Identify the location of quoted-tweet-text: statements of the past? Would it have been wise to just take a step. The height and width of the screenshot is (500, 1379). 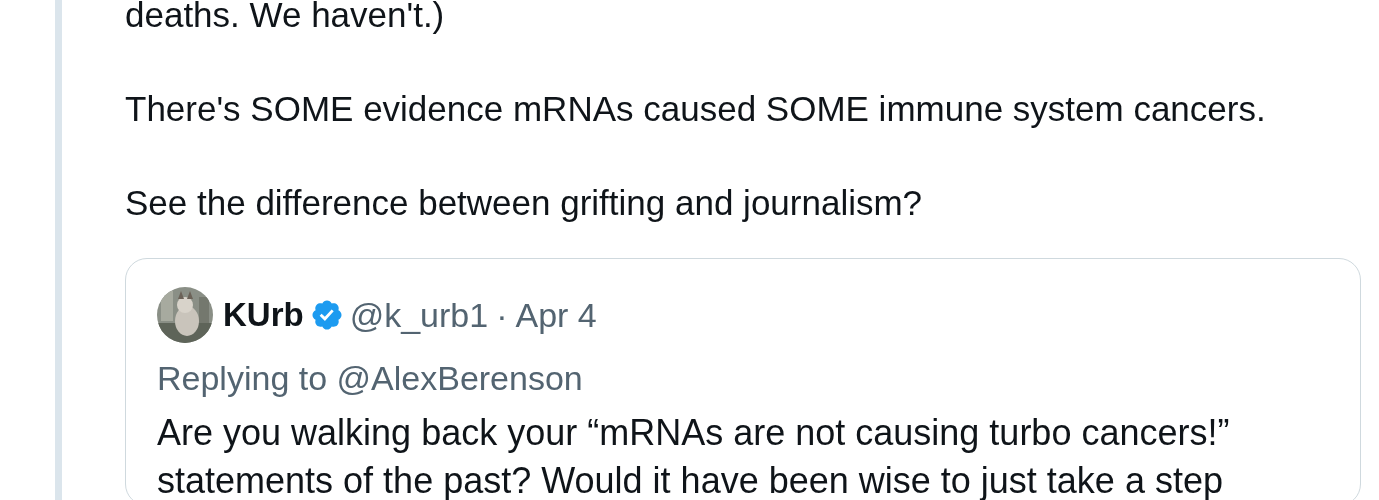
(690, 479).